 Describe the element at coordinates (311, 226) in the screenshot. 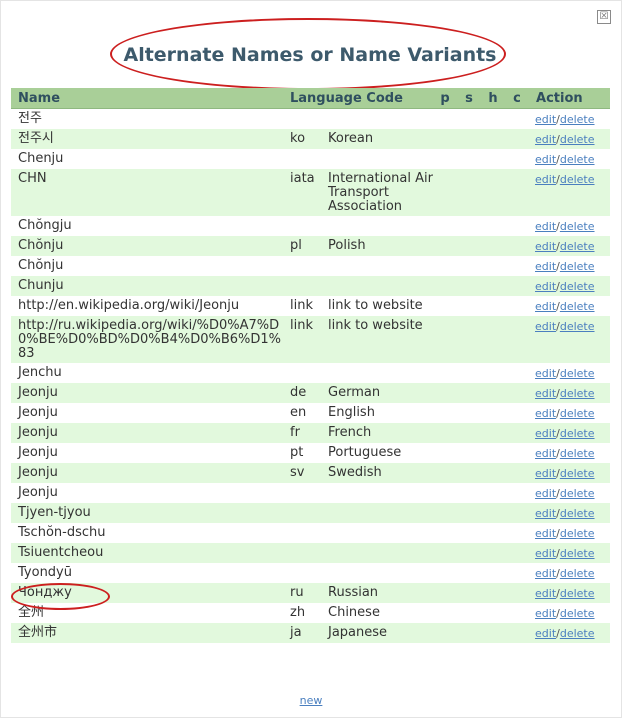

I see `table-row: Chŏngju edit/delete` at that location.